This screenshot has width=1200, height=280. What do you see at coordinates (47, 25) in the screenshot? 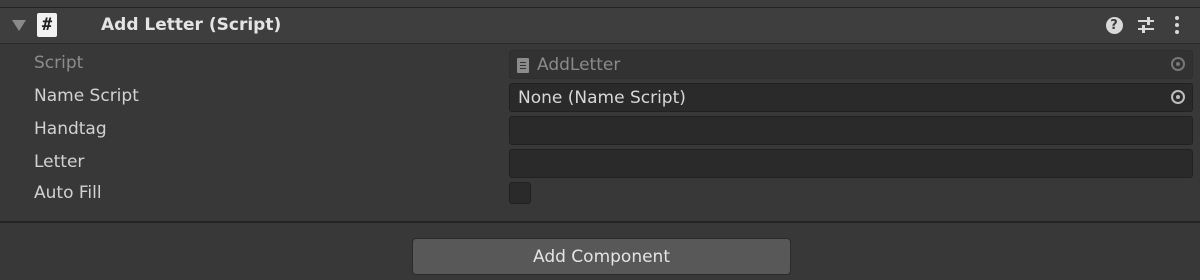
I see `script-hash-icon: #` at bounding box center [47, 25].